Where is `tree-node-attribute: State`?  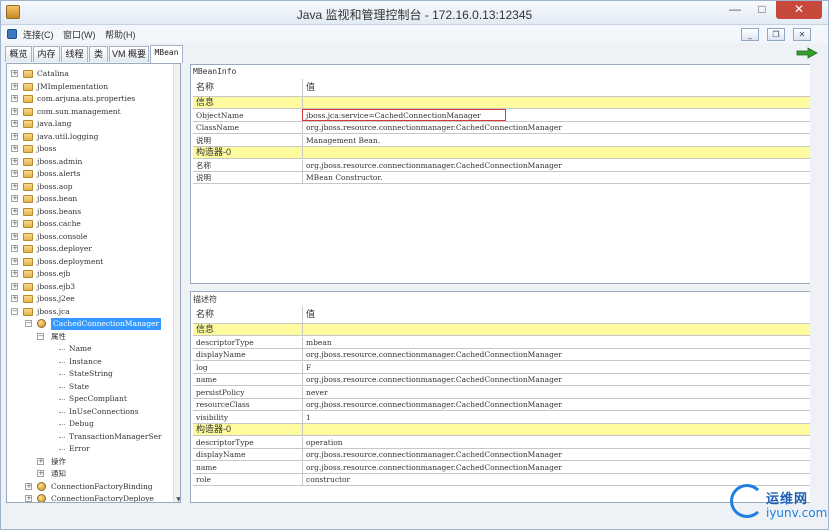
tree-node-attribute: State is located at coordinates (79, 387).